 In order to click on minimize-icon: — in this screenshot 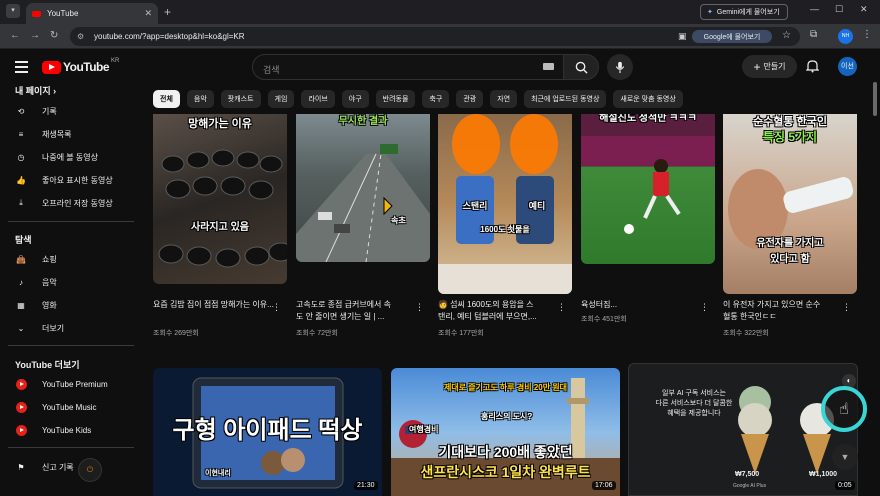, I will do `click(814, 9)`.